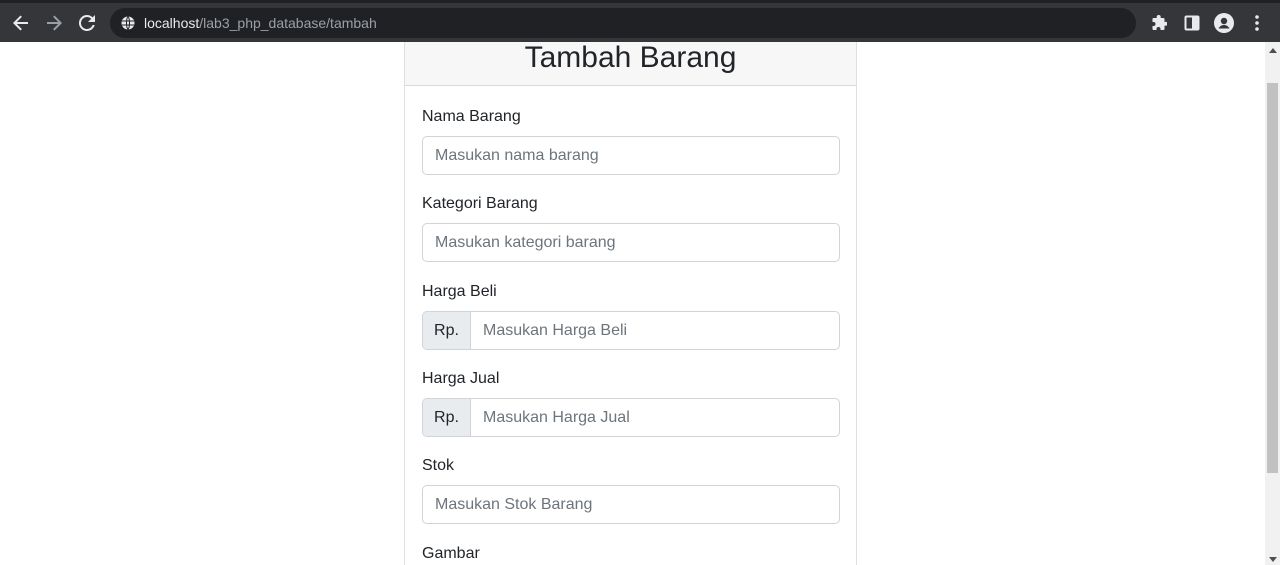 The image size is (1280, 565). What do you see at coordinates (172, 23) in the screenshot?
I see `url-host: localhost` at bounding box center [172, 23].